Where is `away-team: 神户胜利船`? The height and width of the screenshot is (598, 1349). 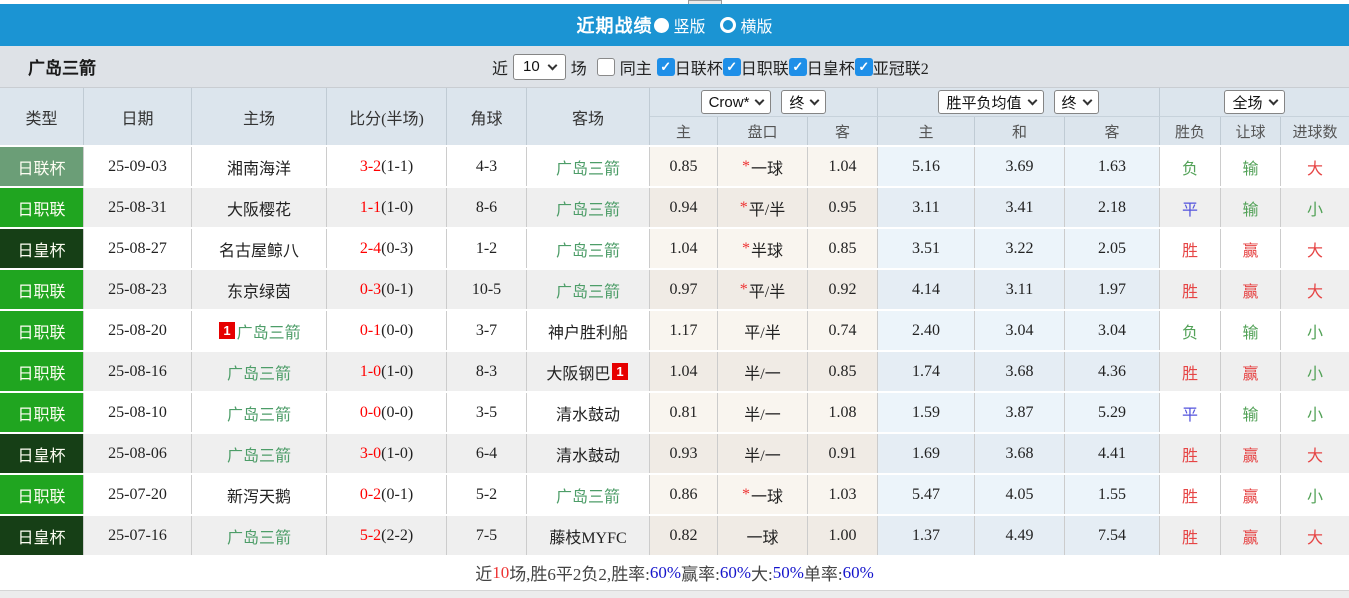
away-team: 神户胜利船 is located at coordinates (588, 330).